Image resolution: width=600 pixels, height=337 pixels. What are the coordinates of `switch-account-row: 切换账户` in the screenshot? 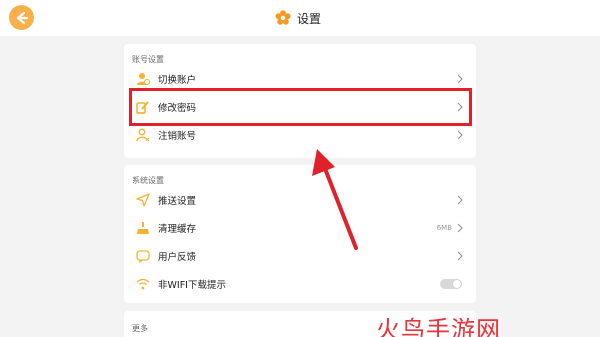 It's located at (300, 79).